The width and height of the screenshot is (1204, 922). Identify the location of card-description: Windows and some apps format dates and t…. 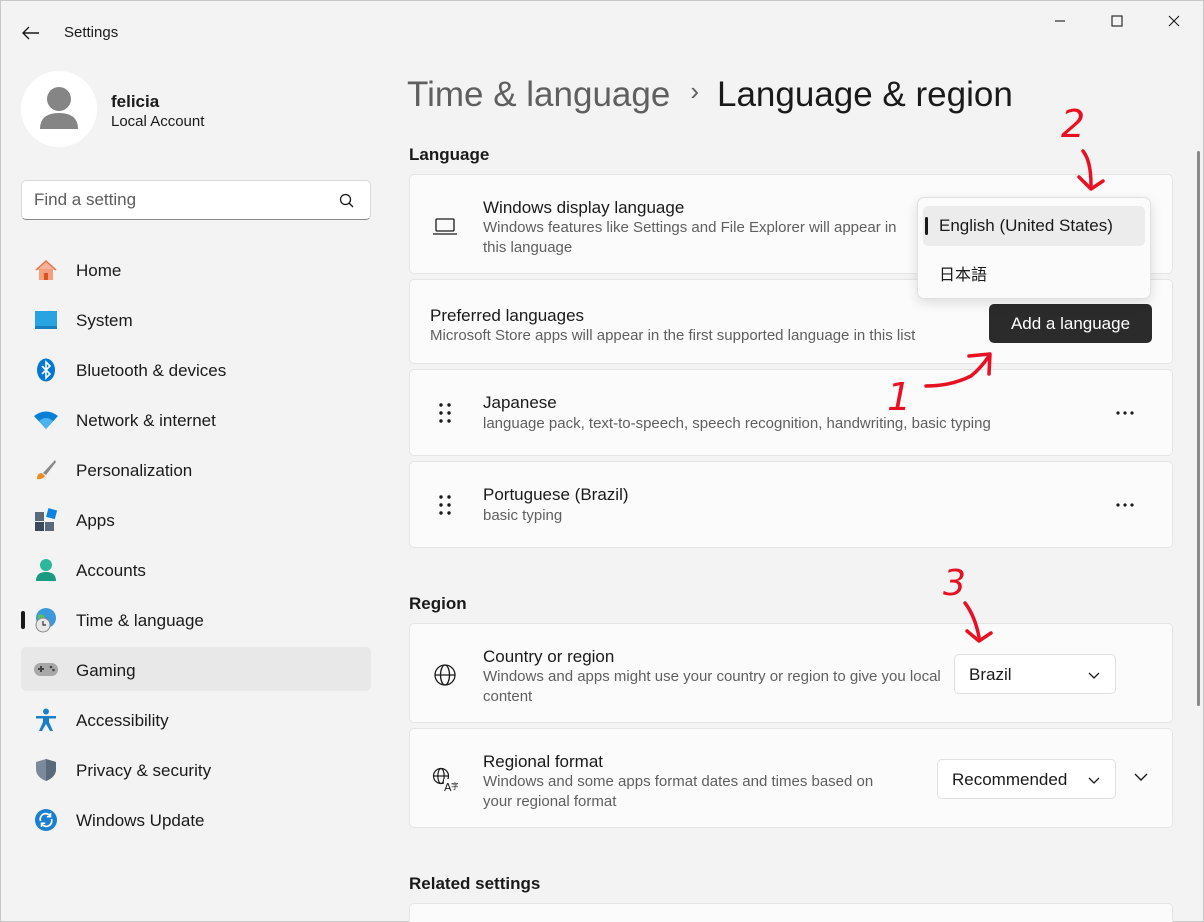
(678, 791).